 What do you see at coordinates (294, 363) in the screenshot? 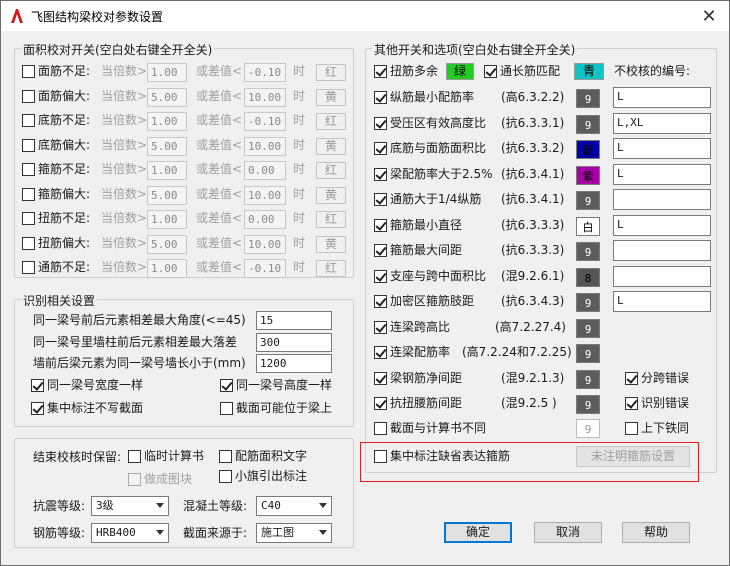
I see `wall-length-input: 1200` at bounding box center [294, 363].